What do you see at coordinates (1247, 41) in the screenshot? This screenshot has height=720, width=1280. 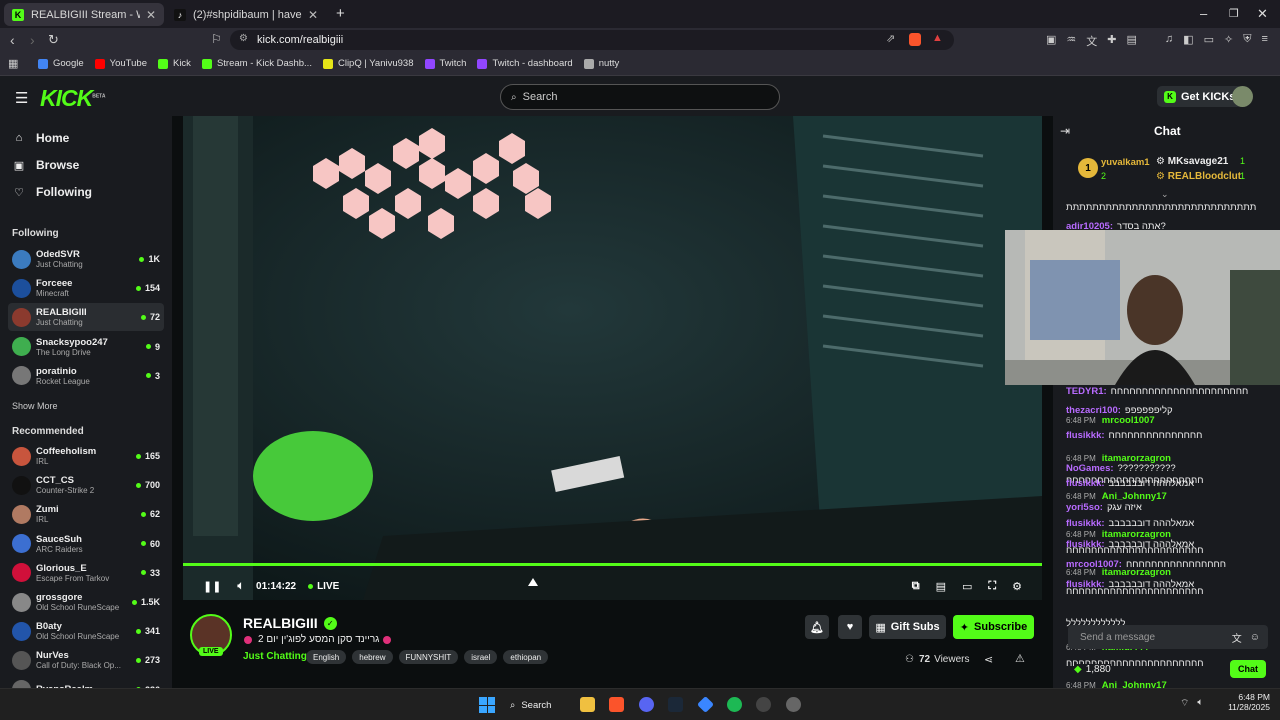 I see `vpn-icon: ⛨` at bounding box center [1247, 41].